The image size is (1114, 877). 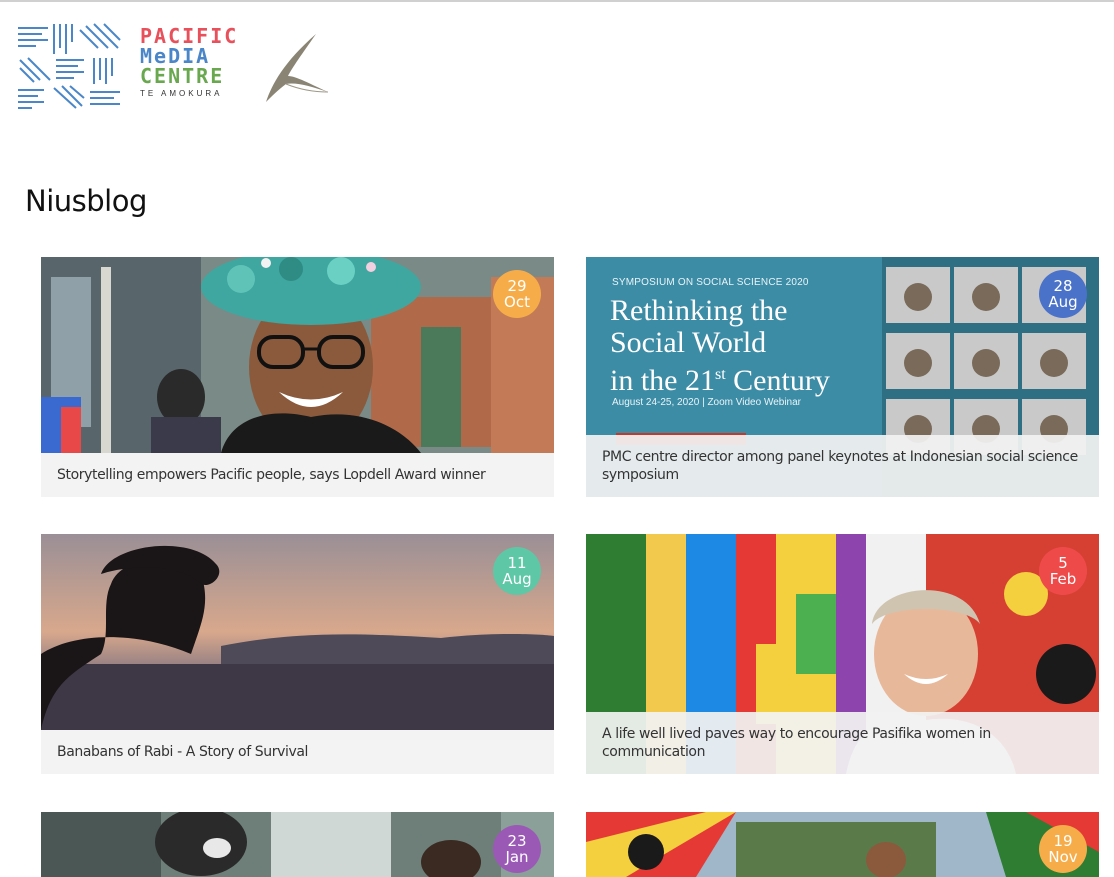 I want to click on post-date-day: 29, so click(x=517, y=286).